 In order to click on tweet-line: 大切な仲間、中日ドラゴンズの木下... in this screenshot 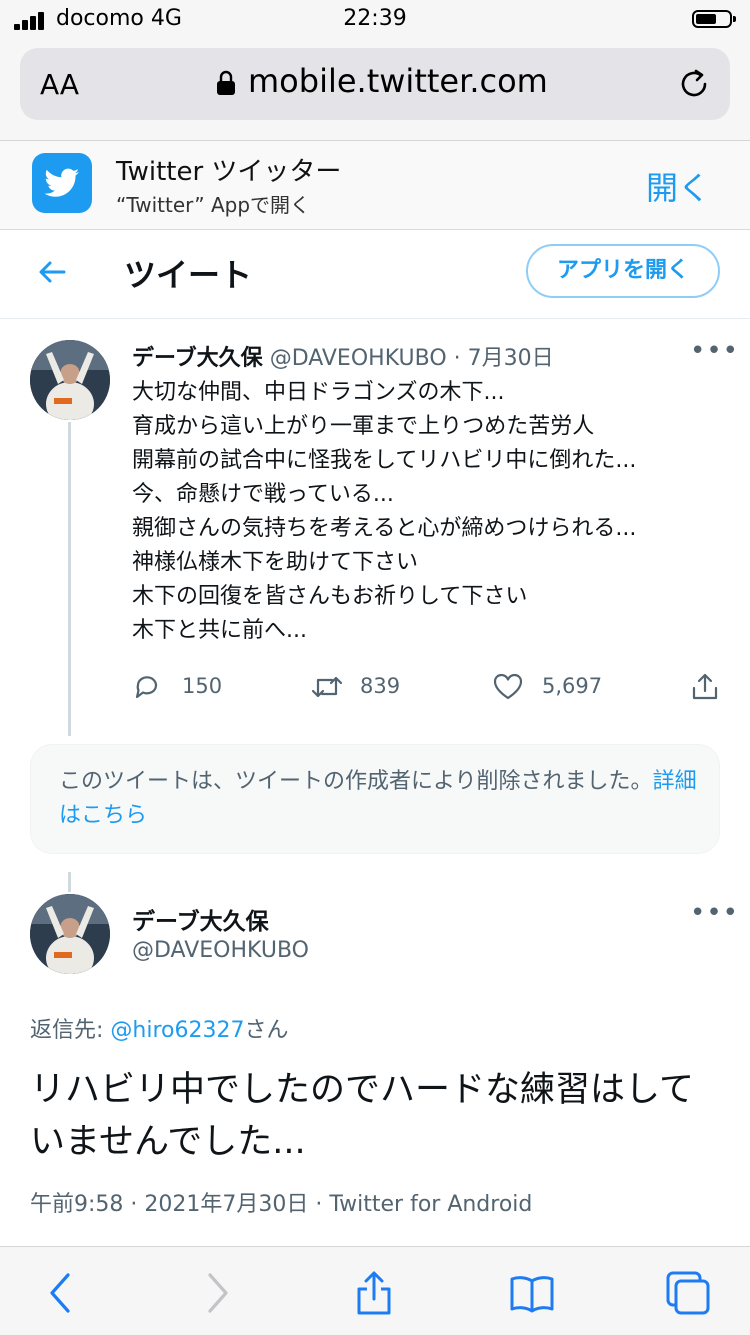, I will do `click(318, 392)`.